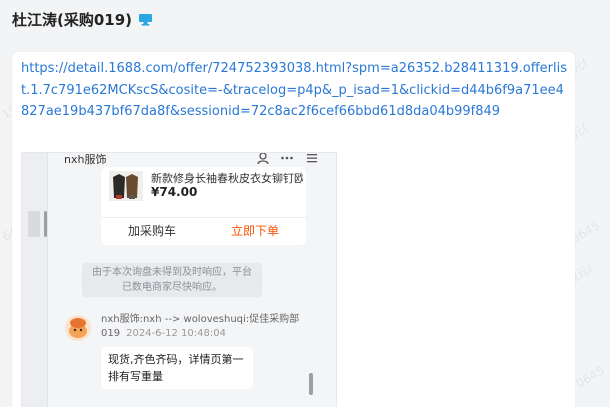 The height and width of the screenshot is (407, 610). Describe the element at coordinates (152, 231) in the screenshot. I see `add-to-cart-button: 加采购车` at that location.